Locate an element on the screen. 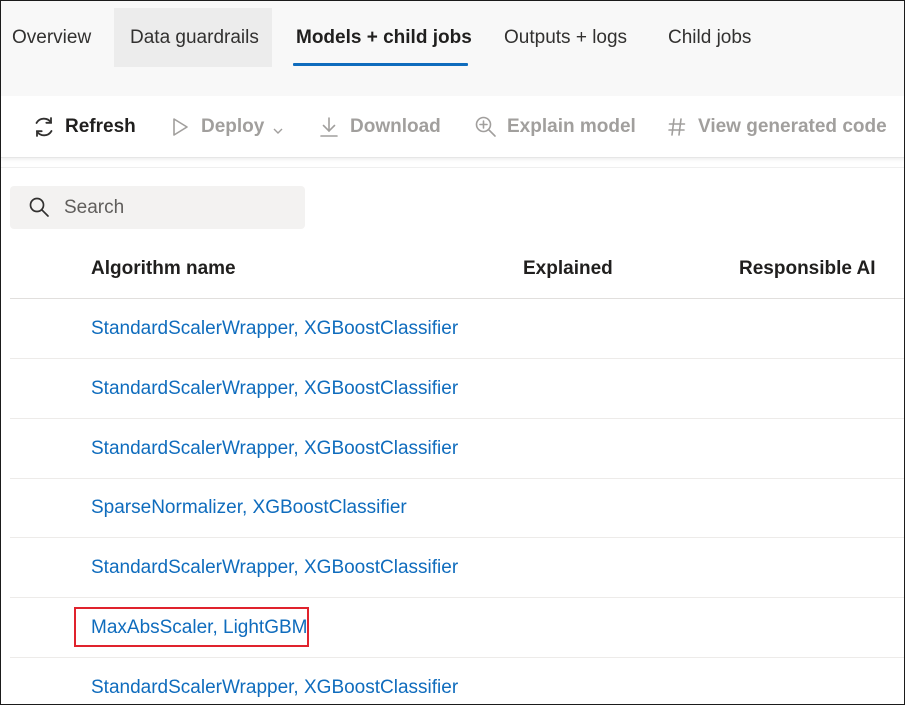 This screenshot has height=705, width=905. tab-overview: Overview is located at coordinates (51, 37).